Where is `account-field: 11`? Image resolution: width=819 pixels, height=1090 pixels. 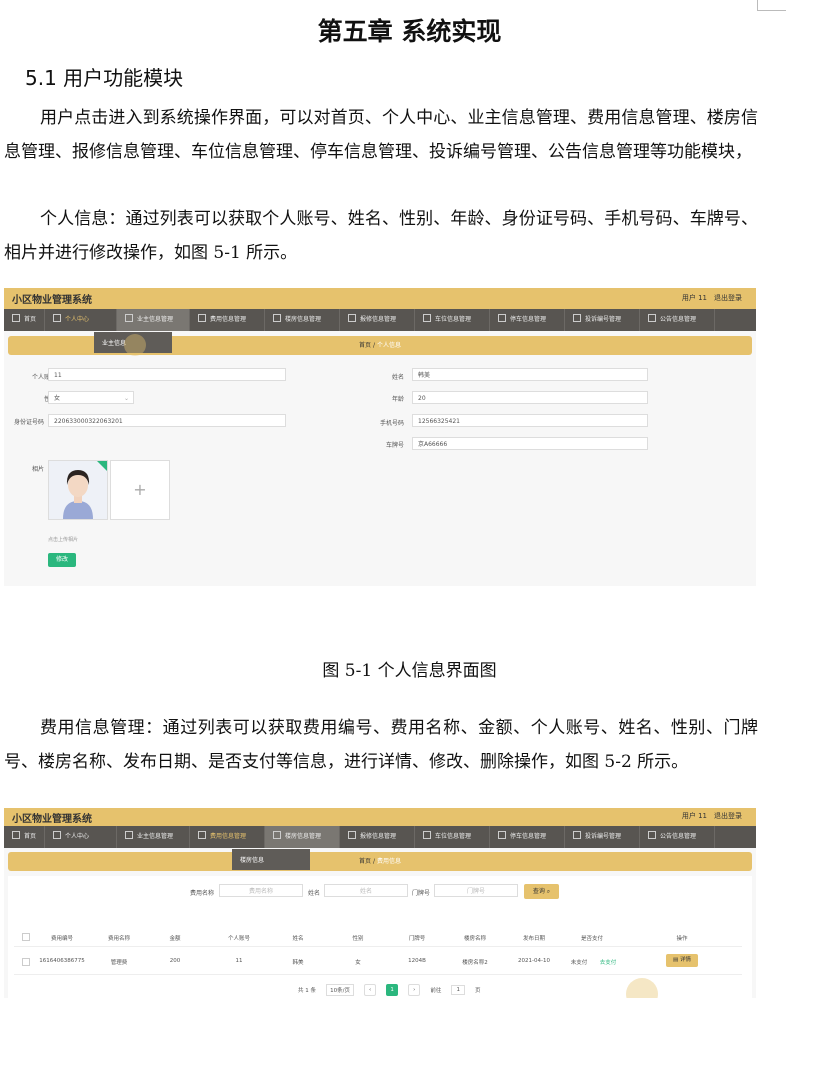 account-field: 11 is located at coordinates (167, 374).